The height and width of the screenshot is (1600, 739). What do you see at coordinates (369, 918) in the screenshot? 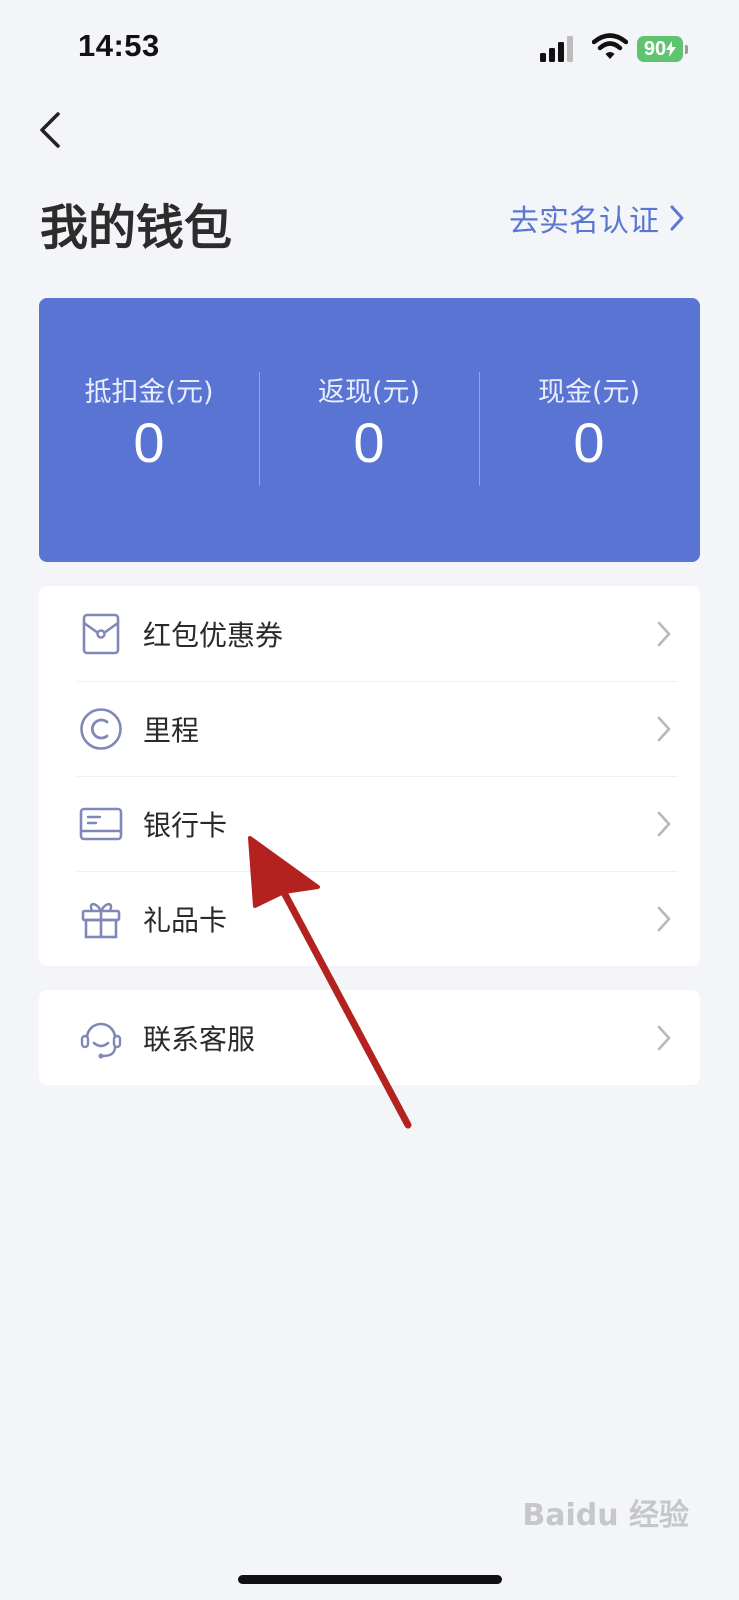
I see `menu-item-gift-card: 礼品卡` at bounding box center [369, 918].